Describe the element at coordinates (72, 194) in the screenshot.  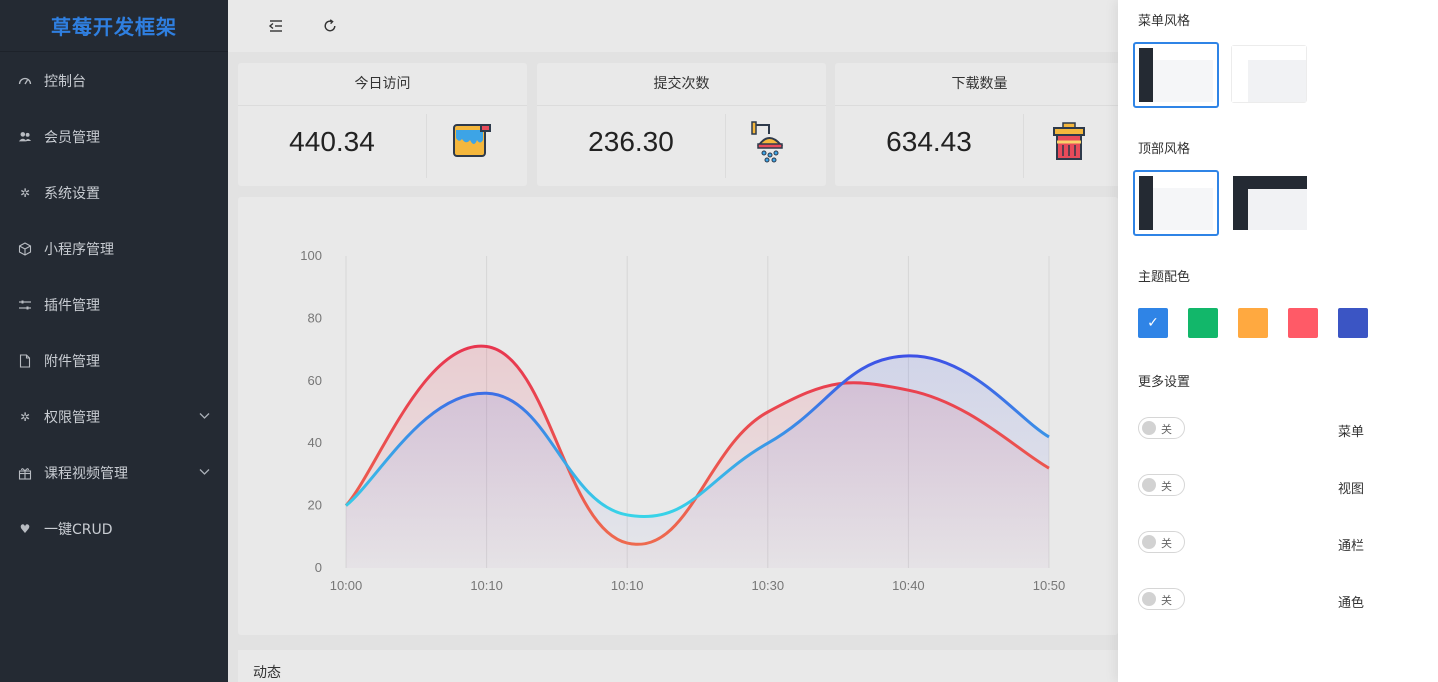
I see `sidebar-item-label: 系统设置` at that location.